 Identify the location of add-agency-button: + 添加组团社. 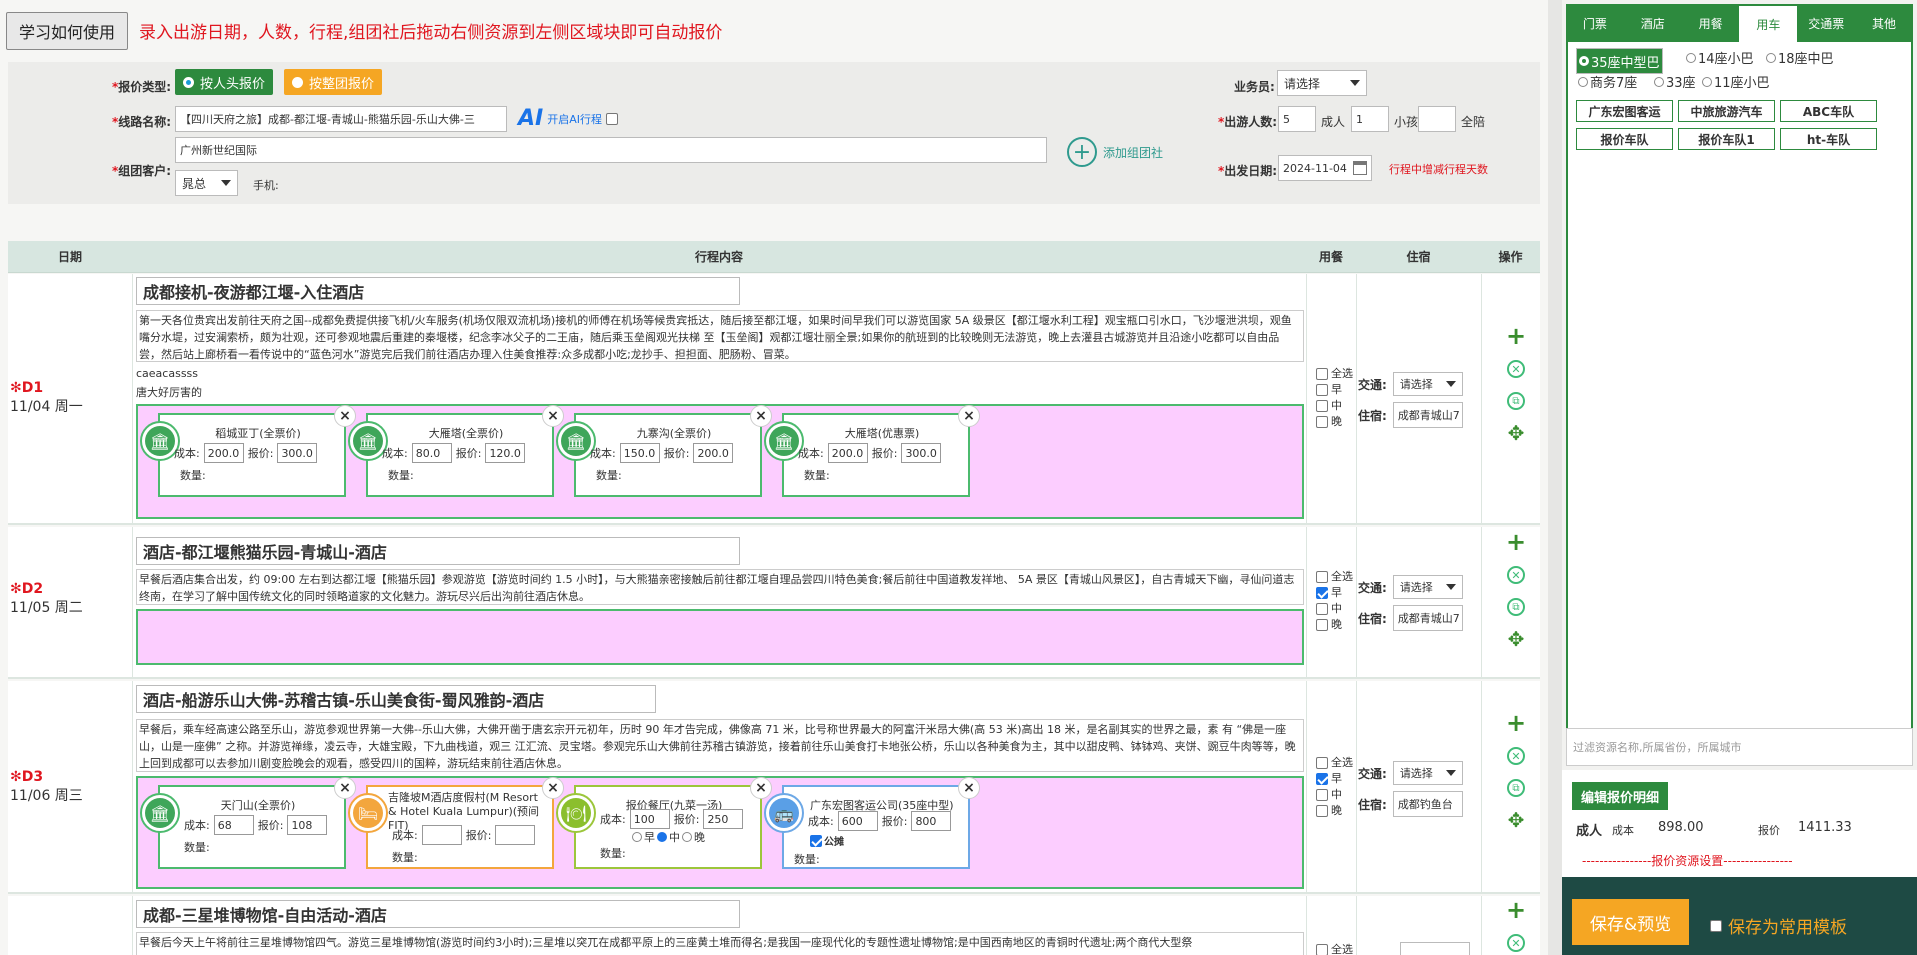
(1115, 152).